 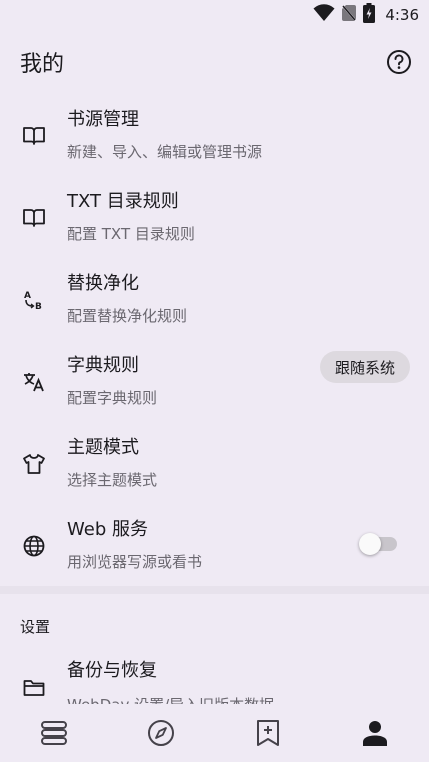 What do you see at coordinates (34, 688) in the screenshot?
I see `folder-icon` at bounding box center [34, 688].